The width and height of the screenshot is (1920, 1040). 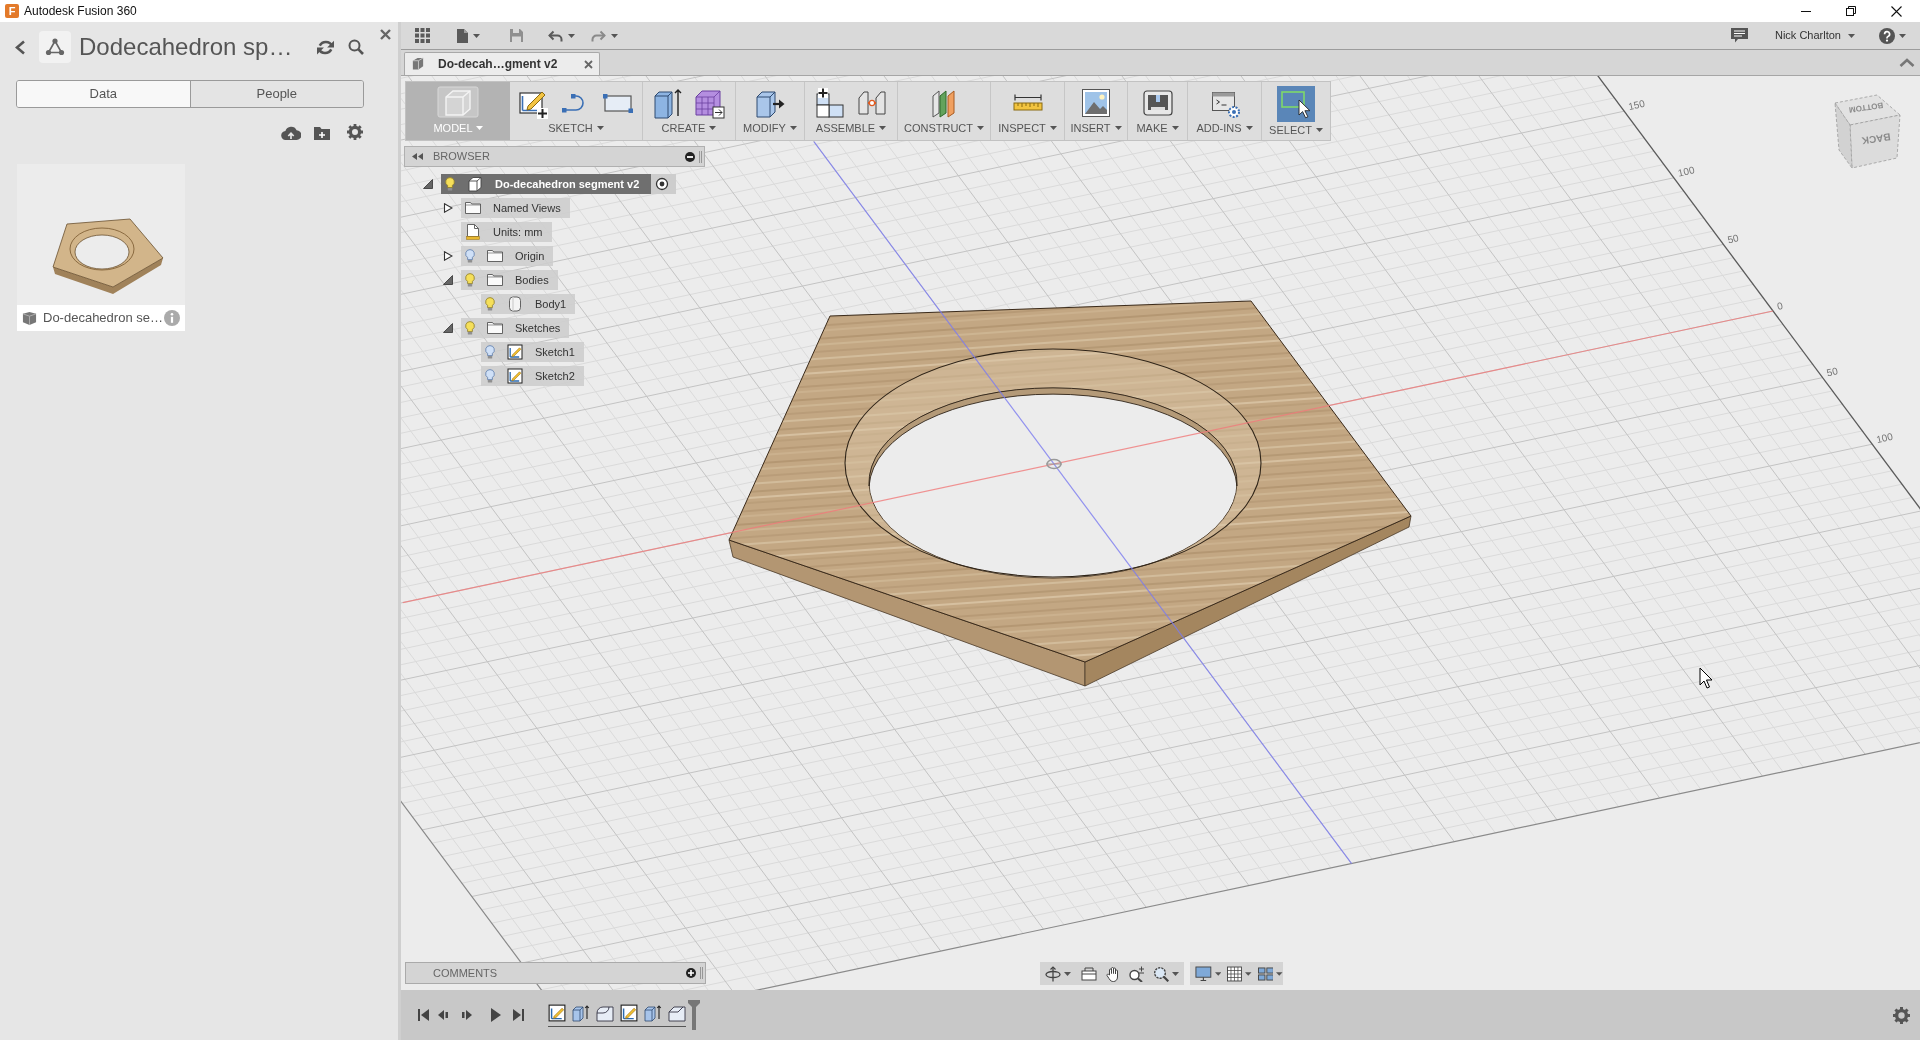 I want to click on radio-button-icon, so click(x=664, y=184).